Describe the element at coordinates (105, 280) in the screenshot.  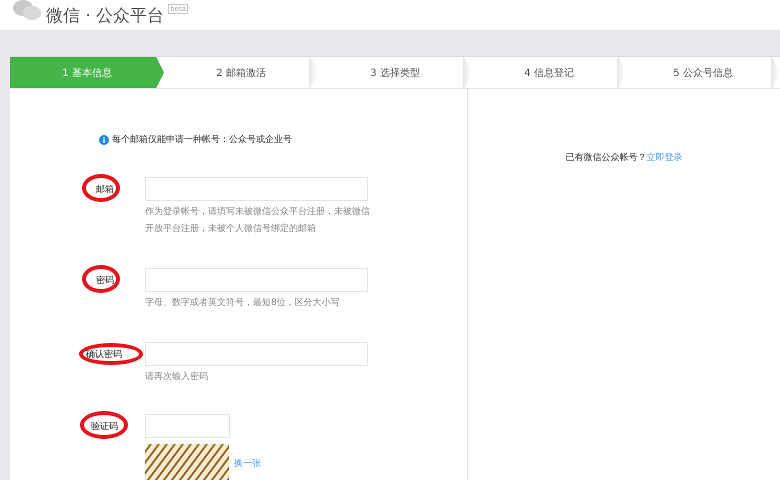
I see `field-label: 密码` at that location.